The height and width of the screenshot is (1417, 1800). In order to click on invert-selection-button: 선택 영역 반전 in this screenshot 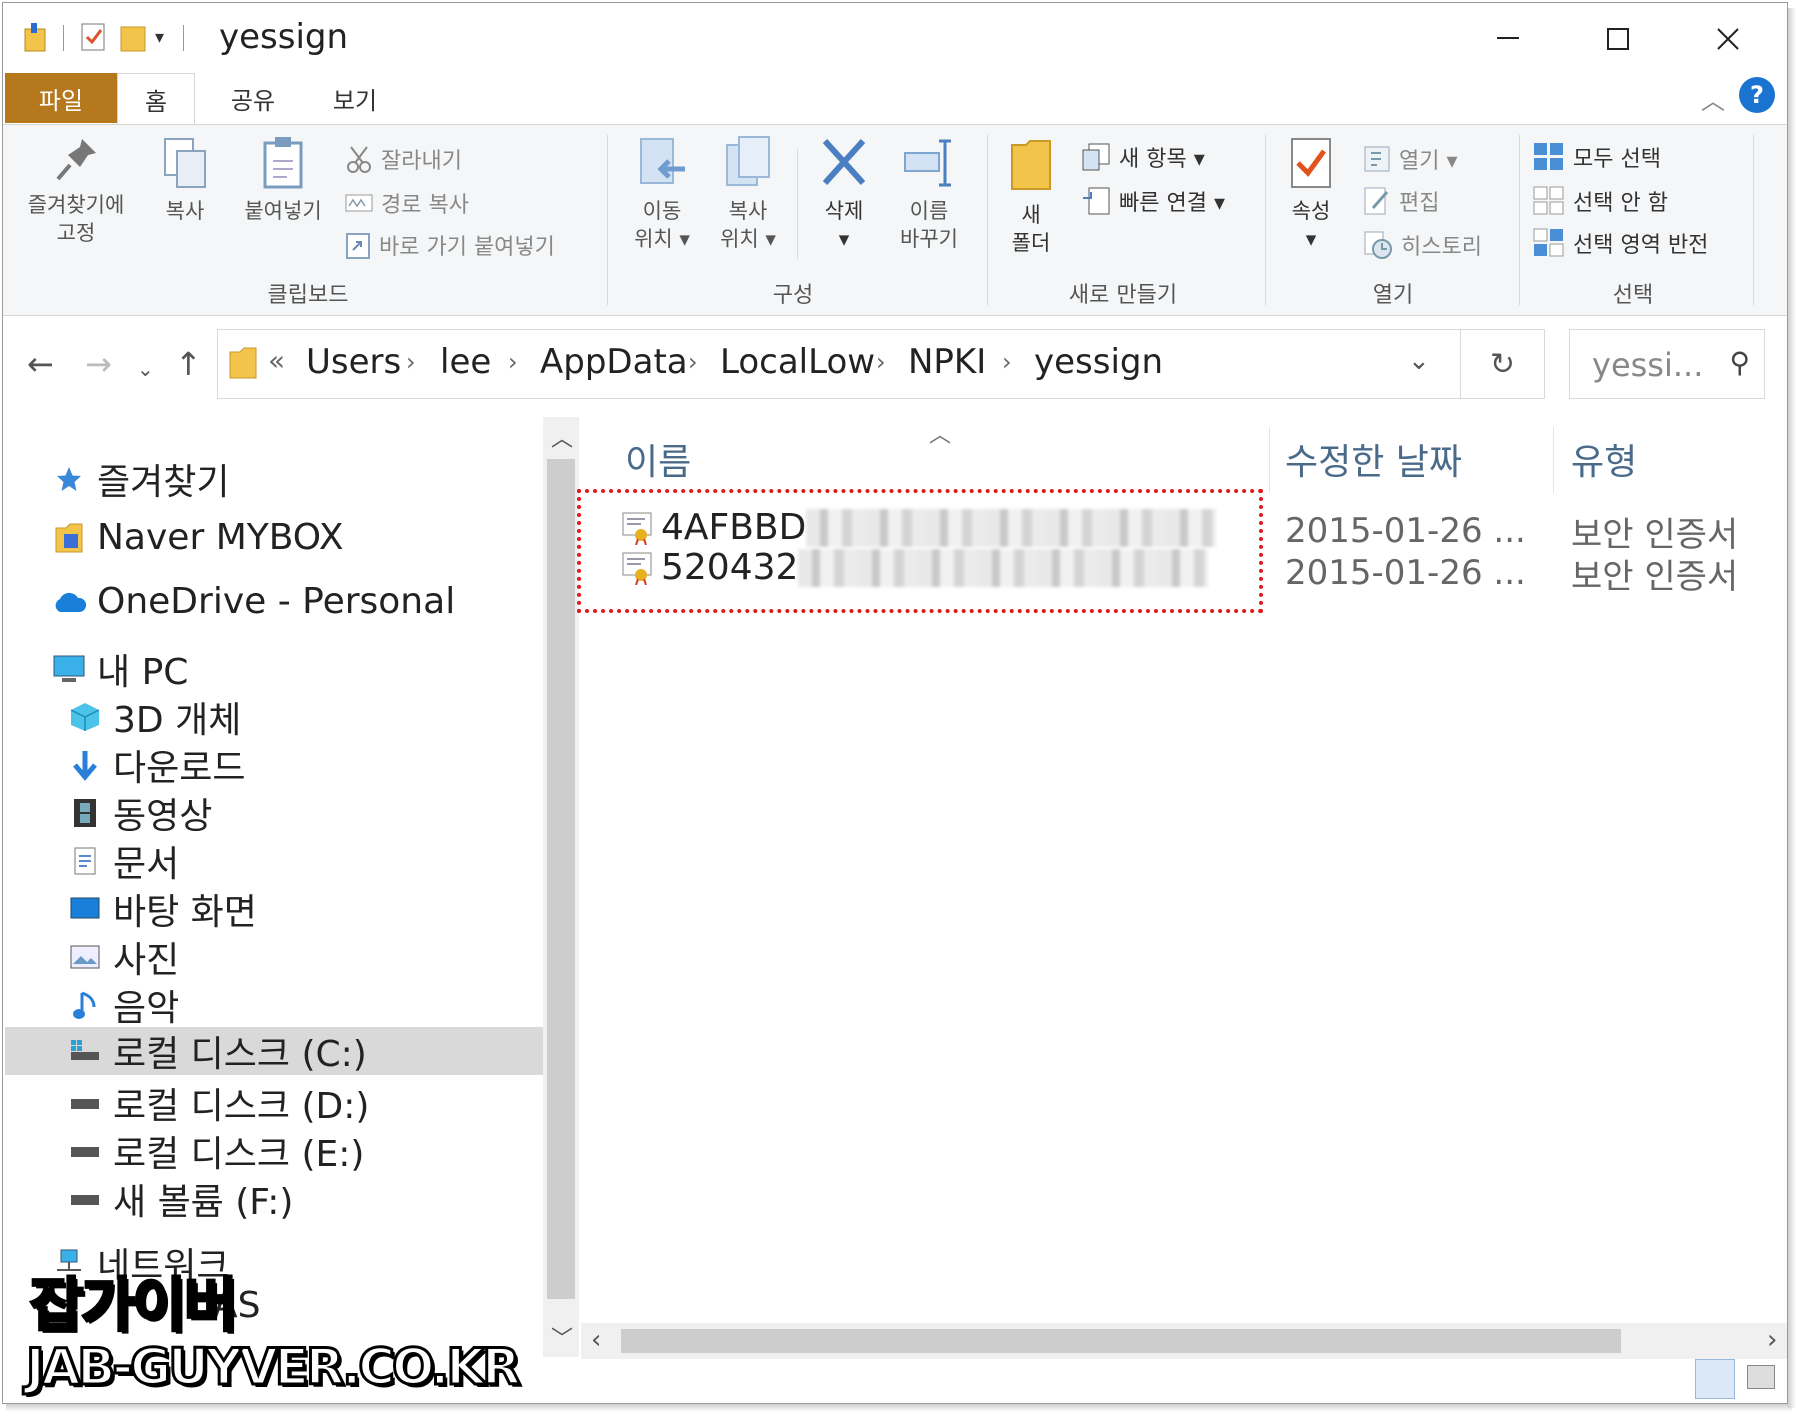, I will do `click(1620, 243)`.